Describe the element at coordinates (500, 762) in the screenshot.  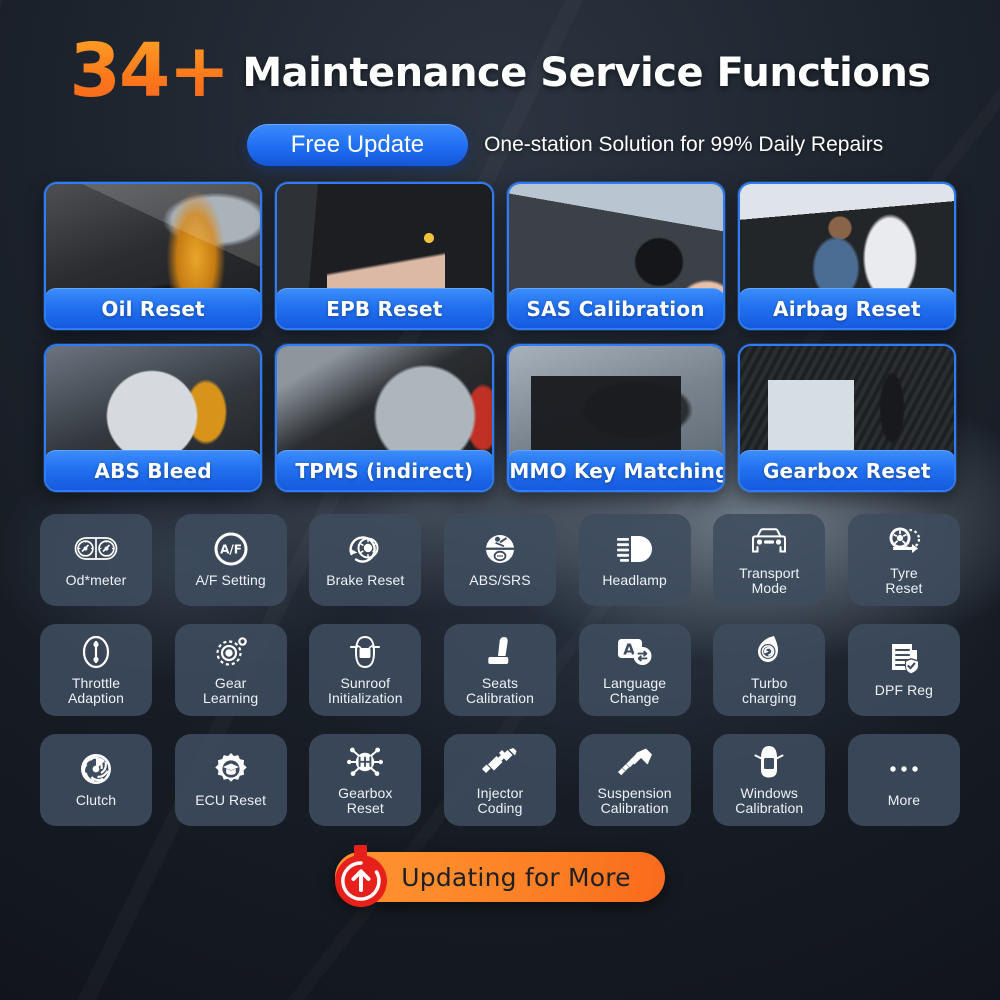
I see `fuel-injector-icon` at that location.